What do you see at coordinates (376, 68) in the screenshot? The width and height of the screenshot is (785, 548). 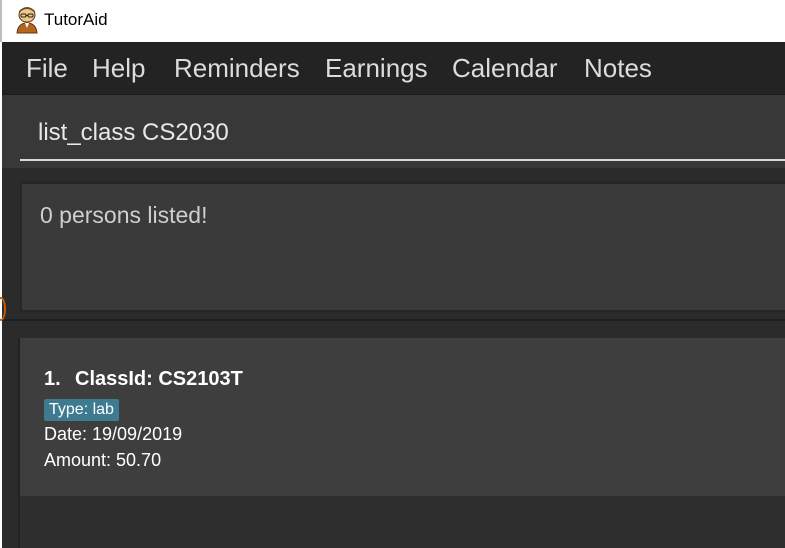 I see `menu-earnings: Earnings` at bounding box center [376, 68].